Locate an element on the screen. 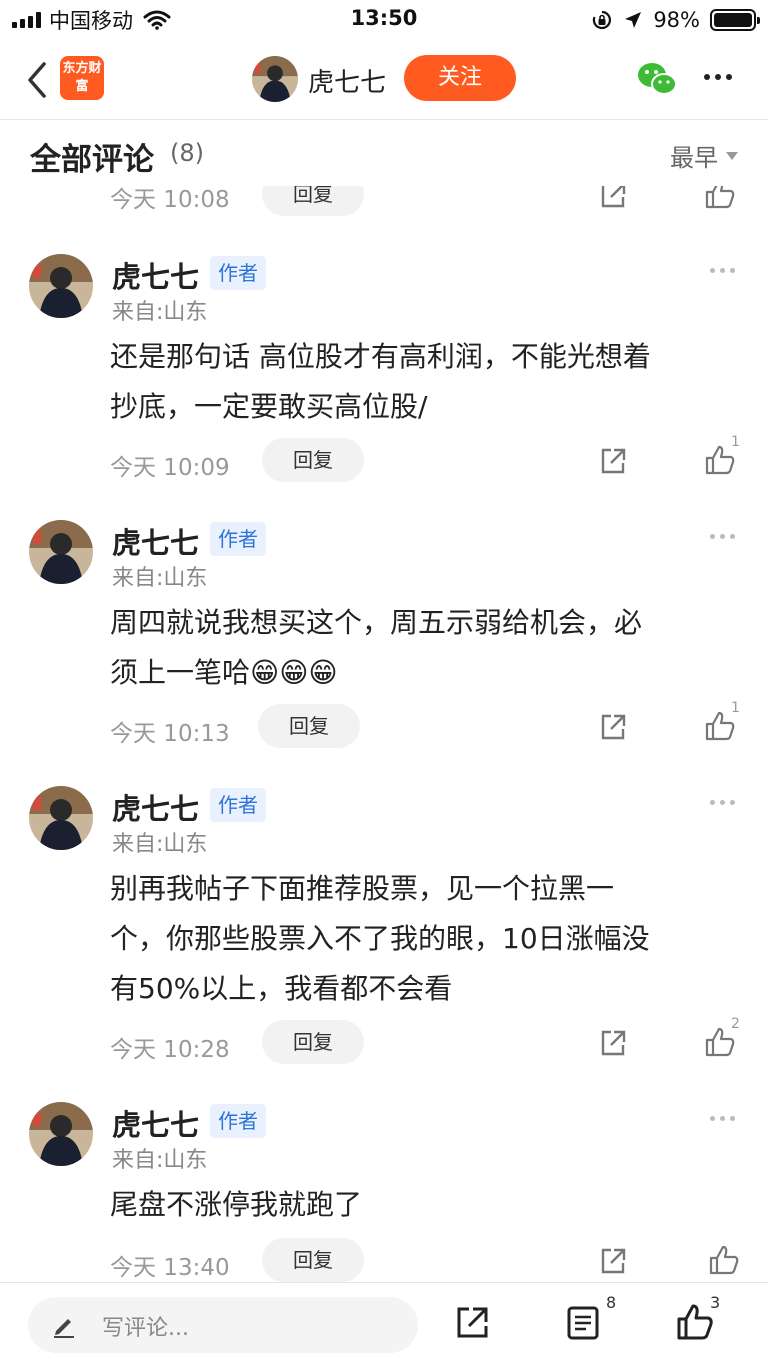  nav-avatar is located at coordinates (275, 79).